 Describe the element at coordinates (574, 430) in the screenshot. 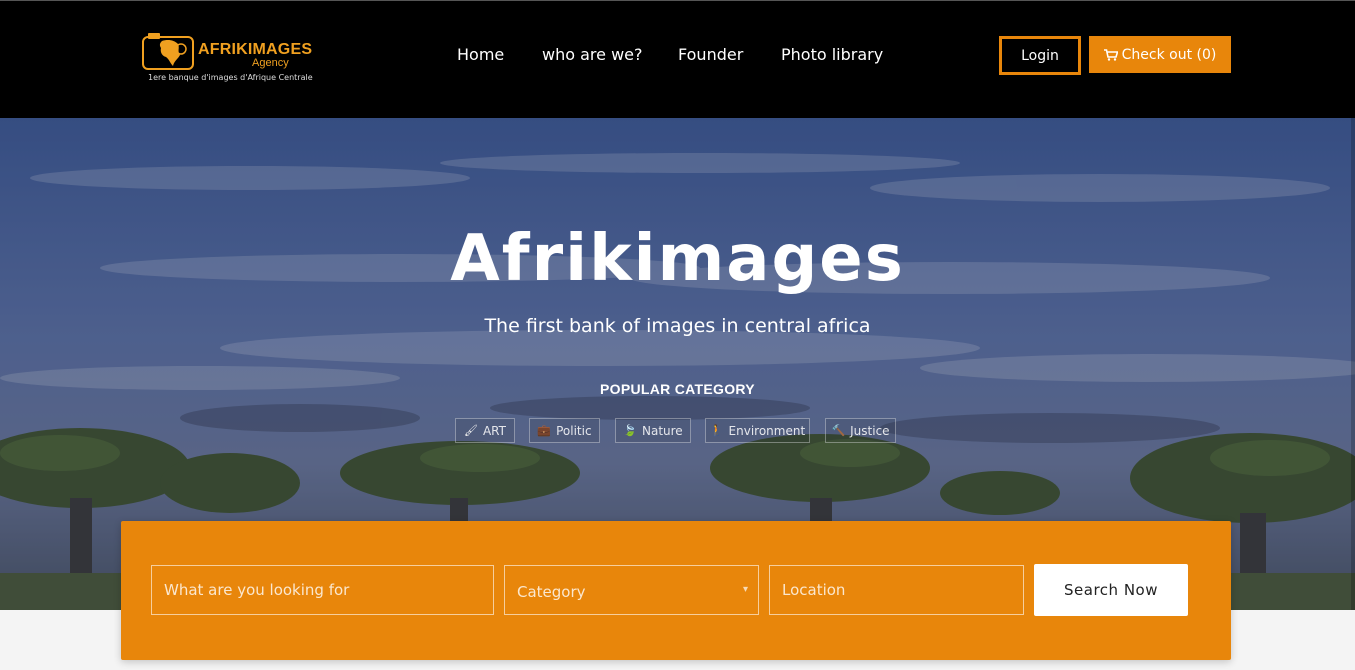

I see `category-tag-label: Politic` at that location.